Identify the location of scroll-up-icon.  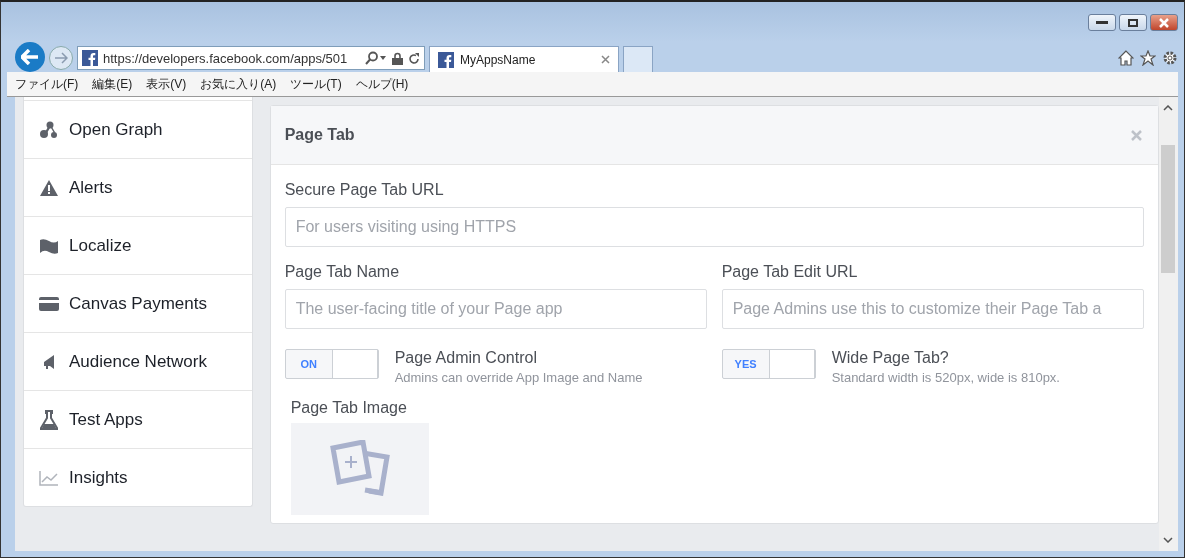
(1168, 108).